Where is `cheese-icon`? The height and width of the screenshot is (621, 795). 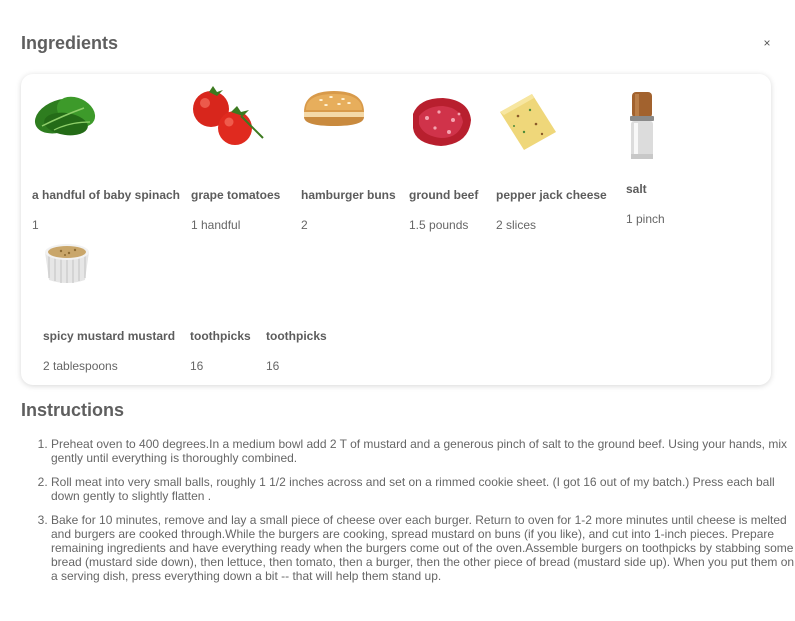 cheese-icon is located at coordinates (536, 132).